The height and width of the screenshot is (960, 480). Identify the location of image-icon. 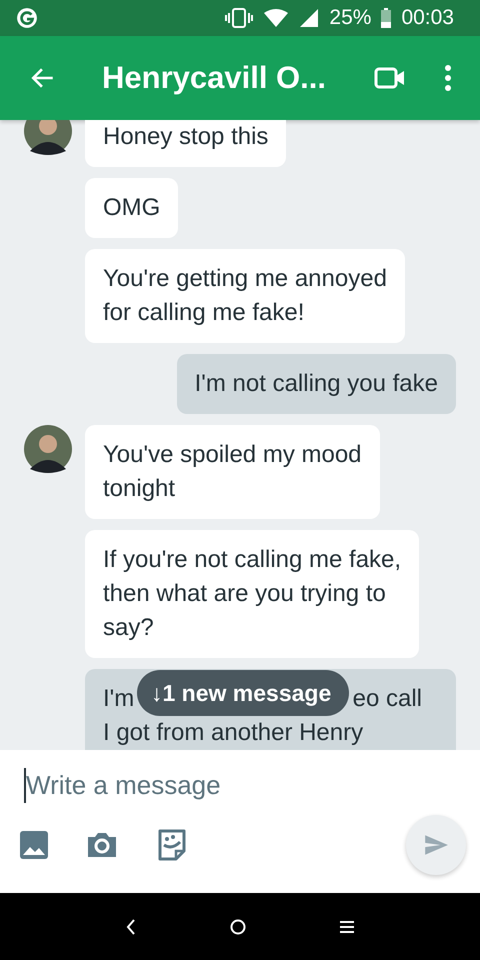
(34, 845).